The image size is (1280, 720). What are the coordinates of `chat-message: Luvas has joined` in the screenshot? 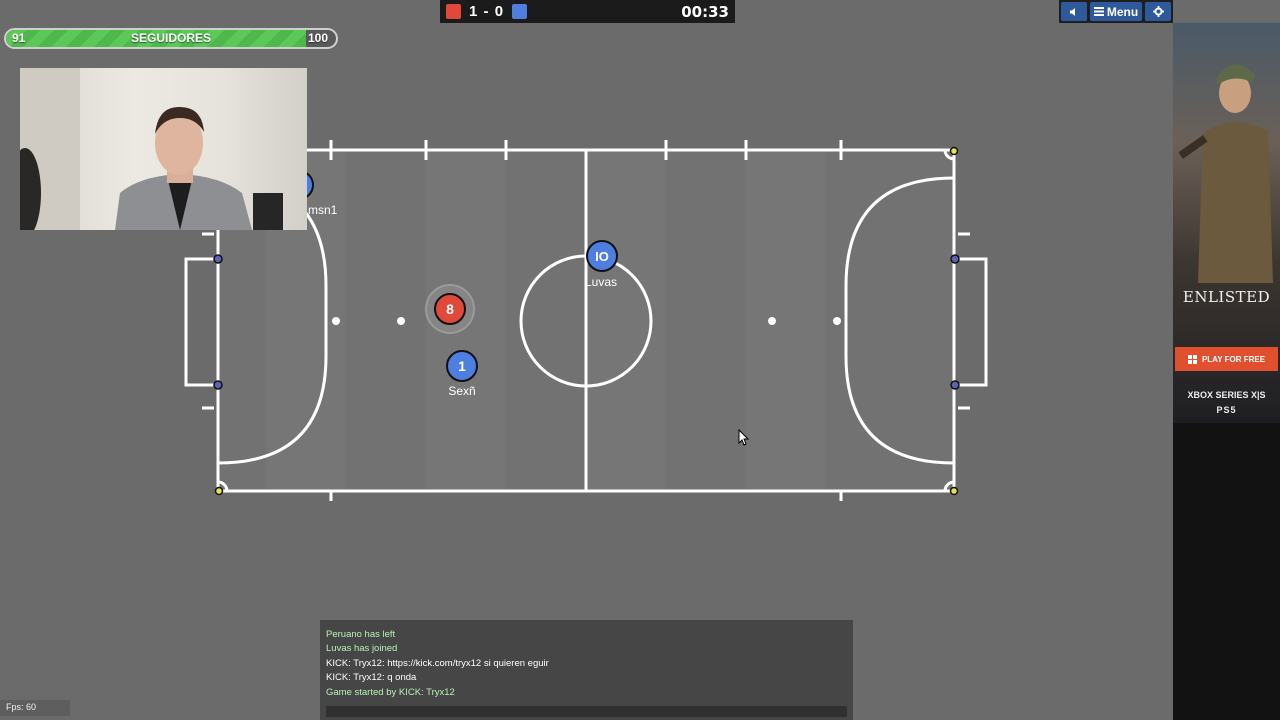 It's located at (362, 649).